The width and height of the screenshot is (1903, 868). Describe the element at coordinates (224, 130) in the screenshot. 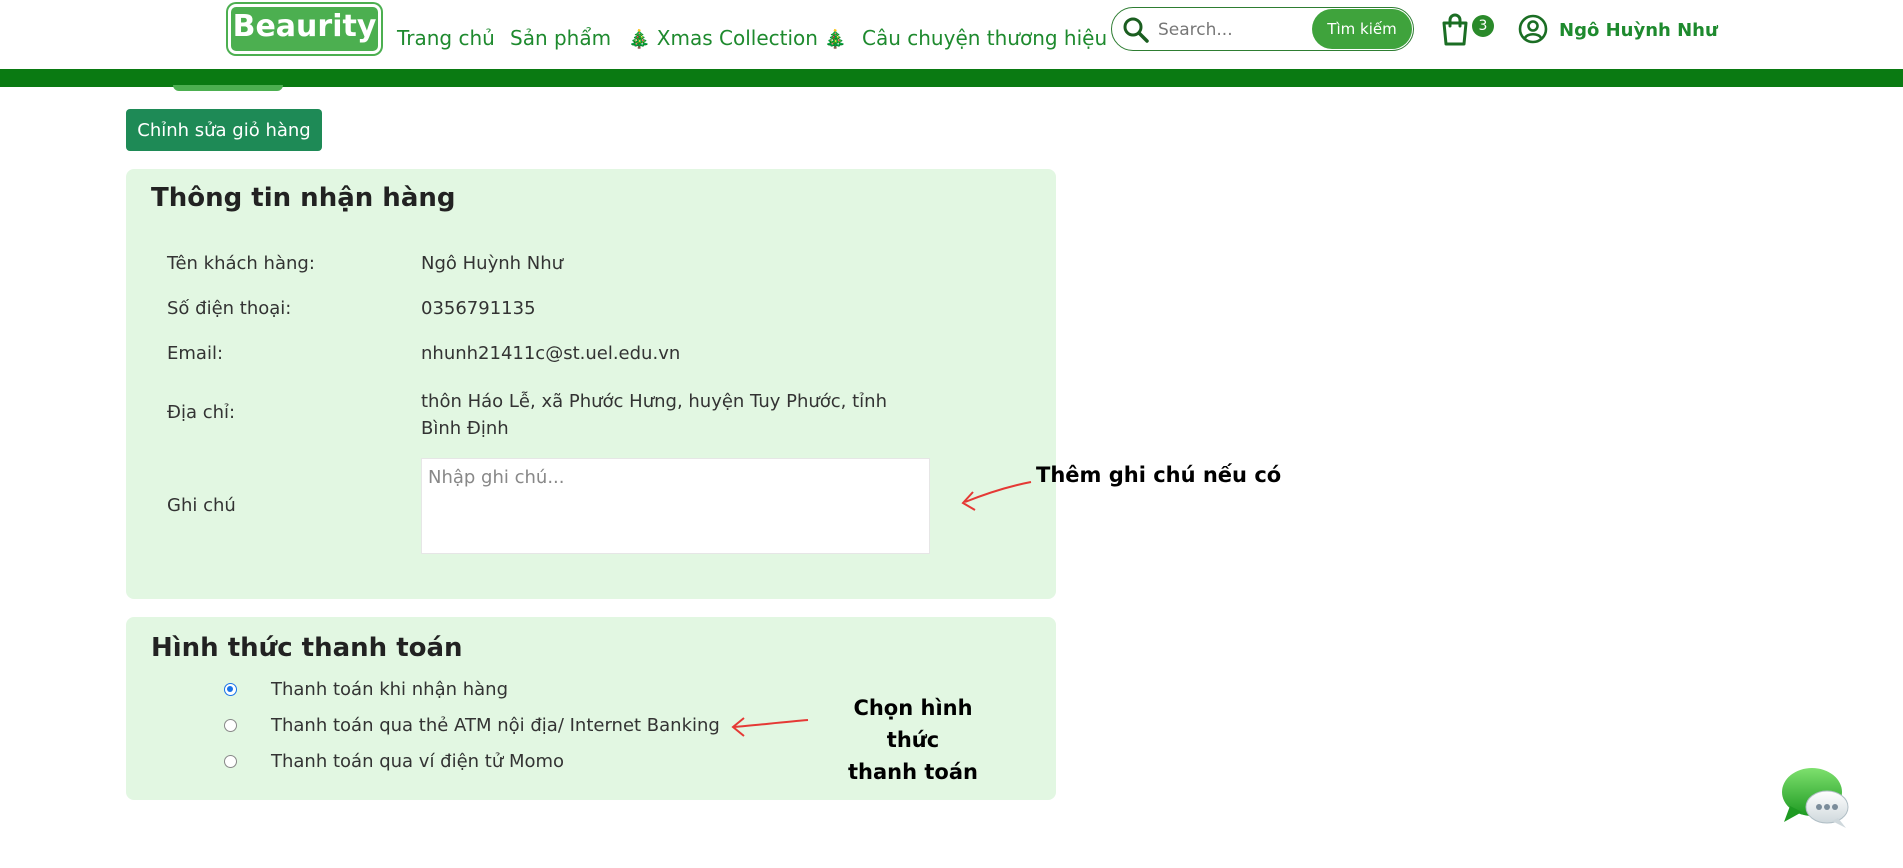

I see `edit-cart-button: Chỉnh sửa giỏ hàng` at that location.